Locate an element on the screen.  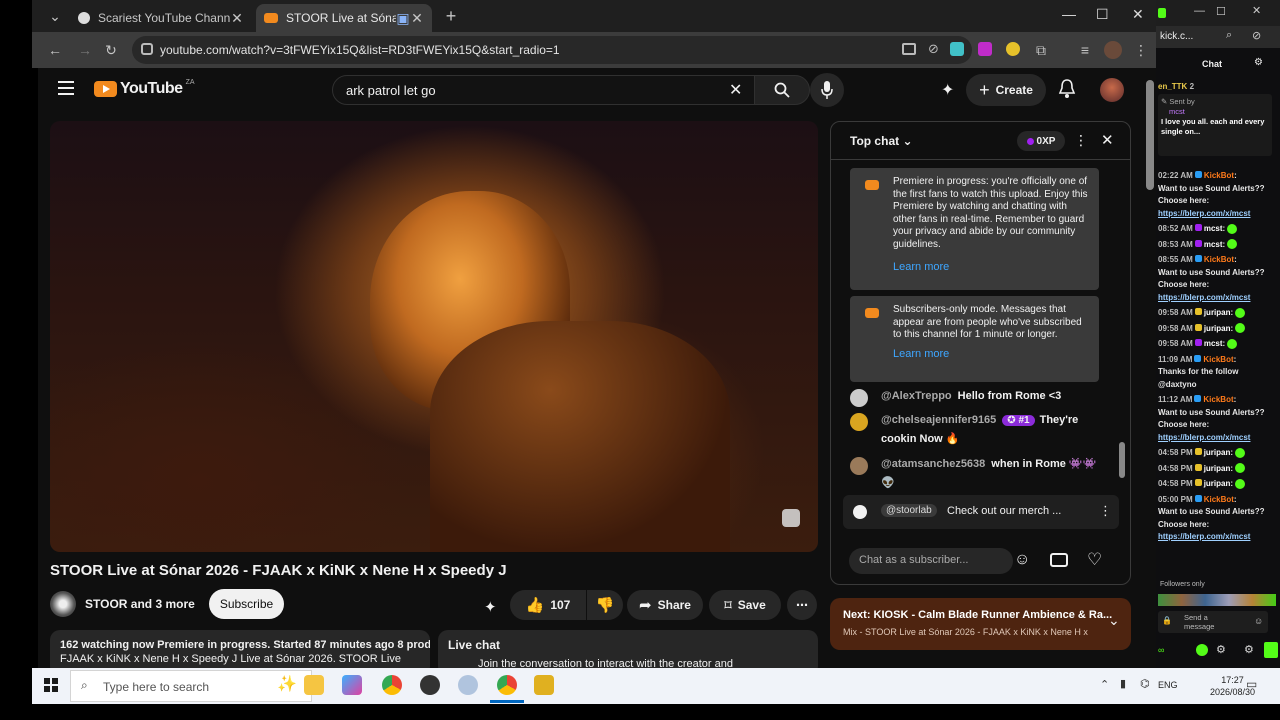
chrome-icon is located at coordinates (392, 685).